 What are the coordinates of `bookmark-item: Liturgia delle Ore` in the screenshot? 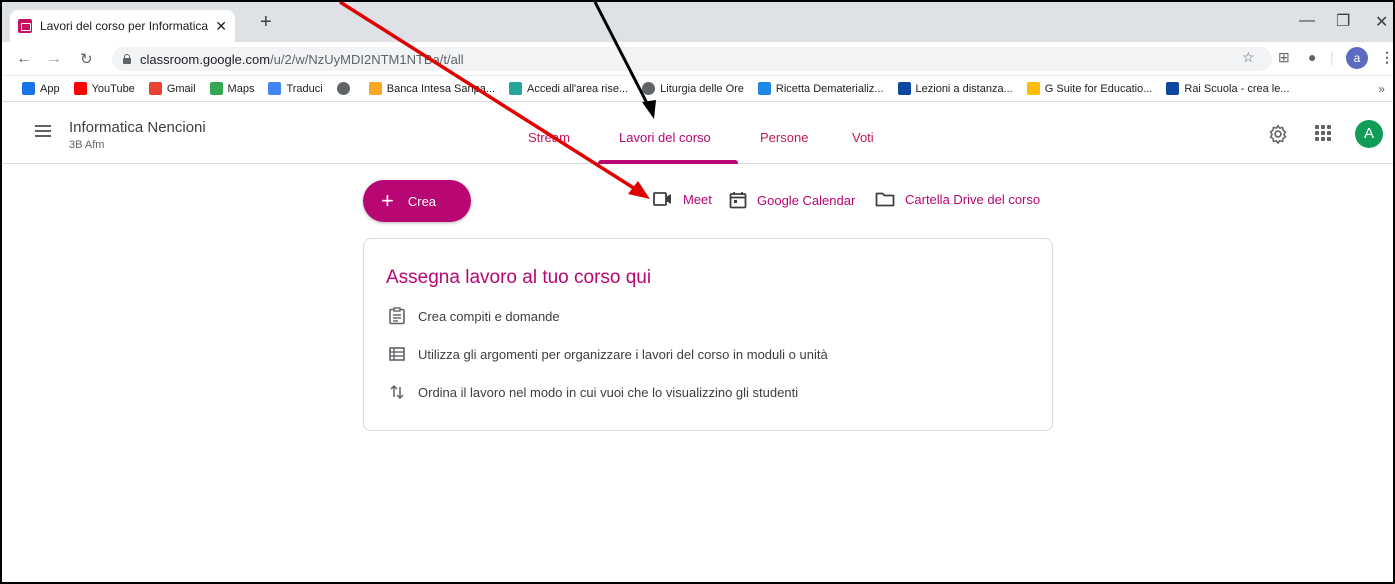 It's located at (693, 88).